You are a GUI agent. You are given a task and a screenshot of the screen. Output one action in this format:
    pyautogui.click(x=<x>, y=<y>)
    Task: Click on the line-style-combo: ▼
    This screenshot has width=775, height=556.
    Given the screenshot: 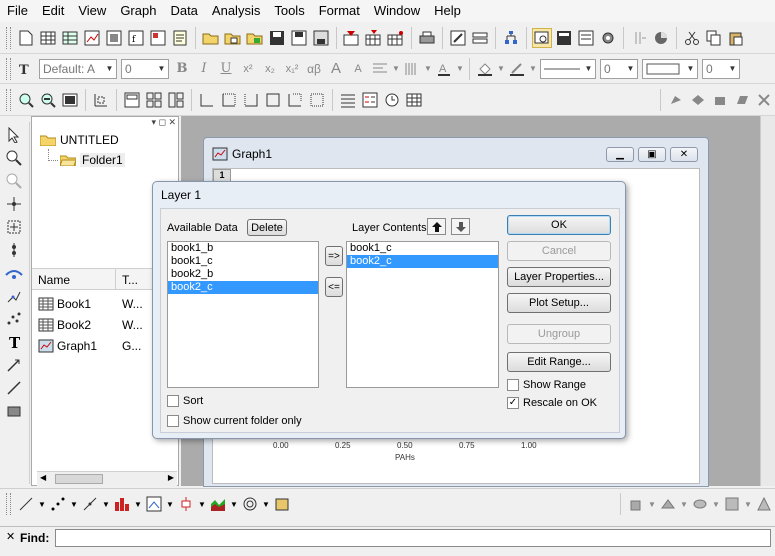 What is the action you would take?
    pyautogui.click(x=568, y=68)
    